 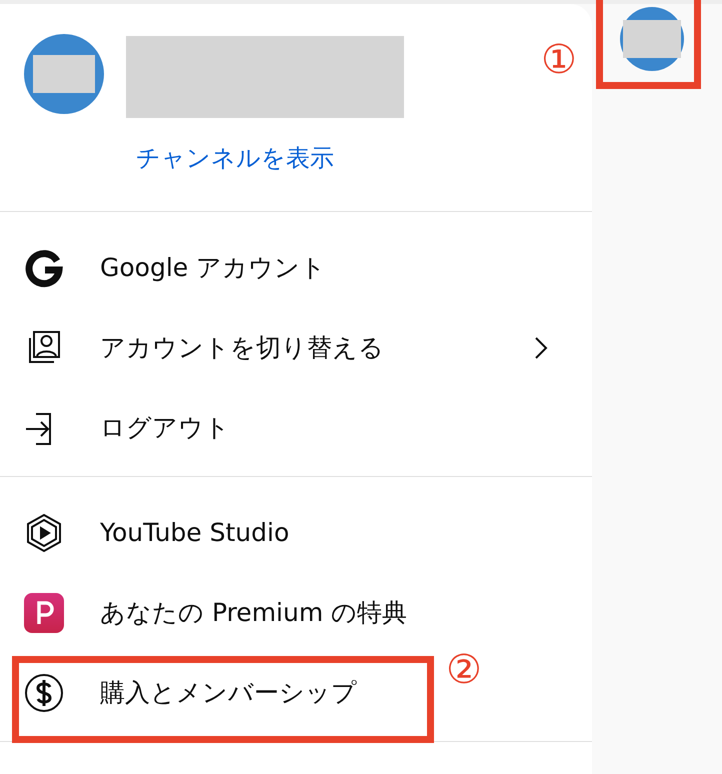 I want to click on menu-label: Google アカウント, so click(x=213, y=268).